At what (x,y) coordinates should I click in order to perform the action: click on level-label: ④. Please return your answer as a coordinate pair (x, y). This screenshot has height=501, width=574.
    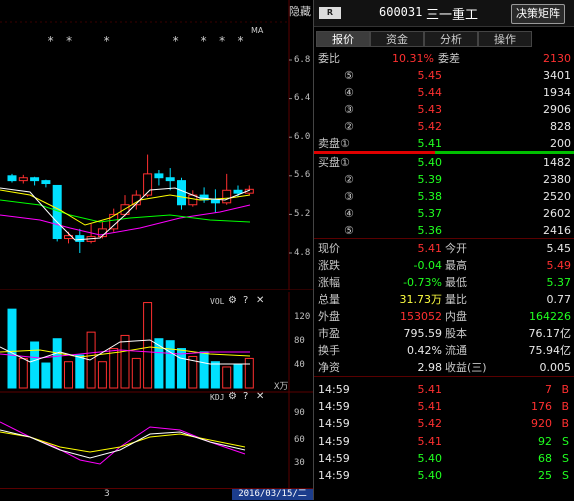
    Looking at the image, I should click on (349, 92).